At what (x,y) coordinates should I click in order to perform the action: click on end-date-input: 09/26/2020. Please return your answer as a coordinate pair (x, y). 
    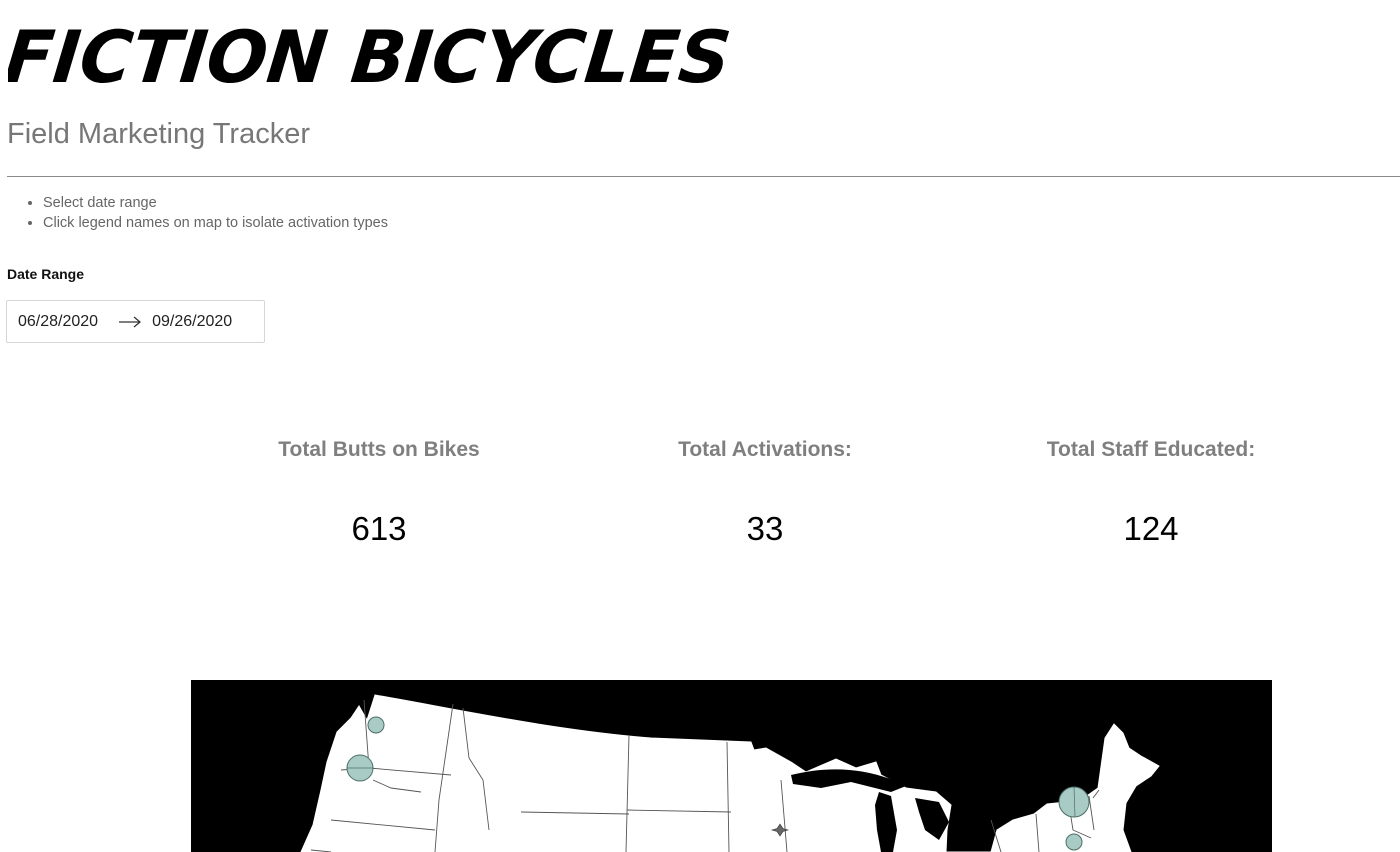
    Looking at the image, I should click on (192, 322).